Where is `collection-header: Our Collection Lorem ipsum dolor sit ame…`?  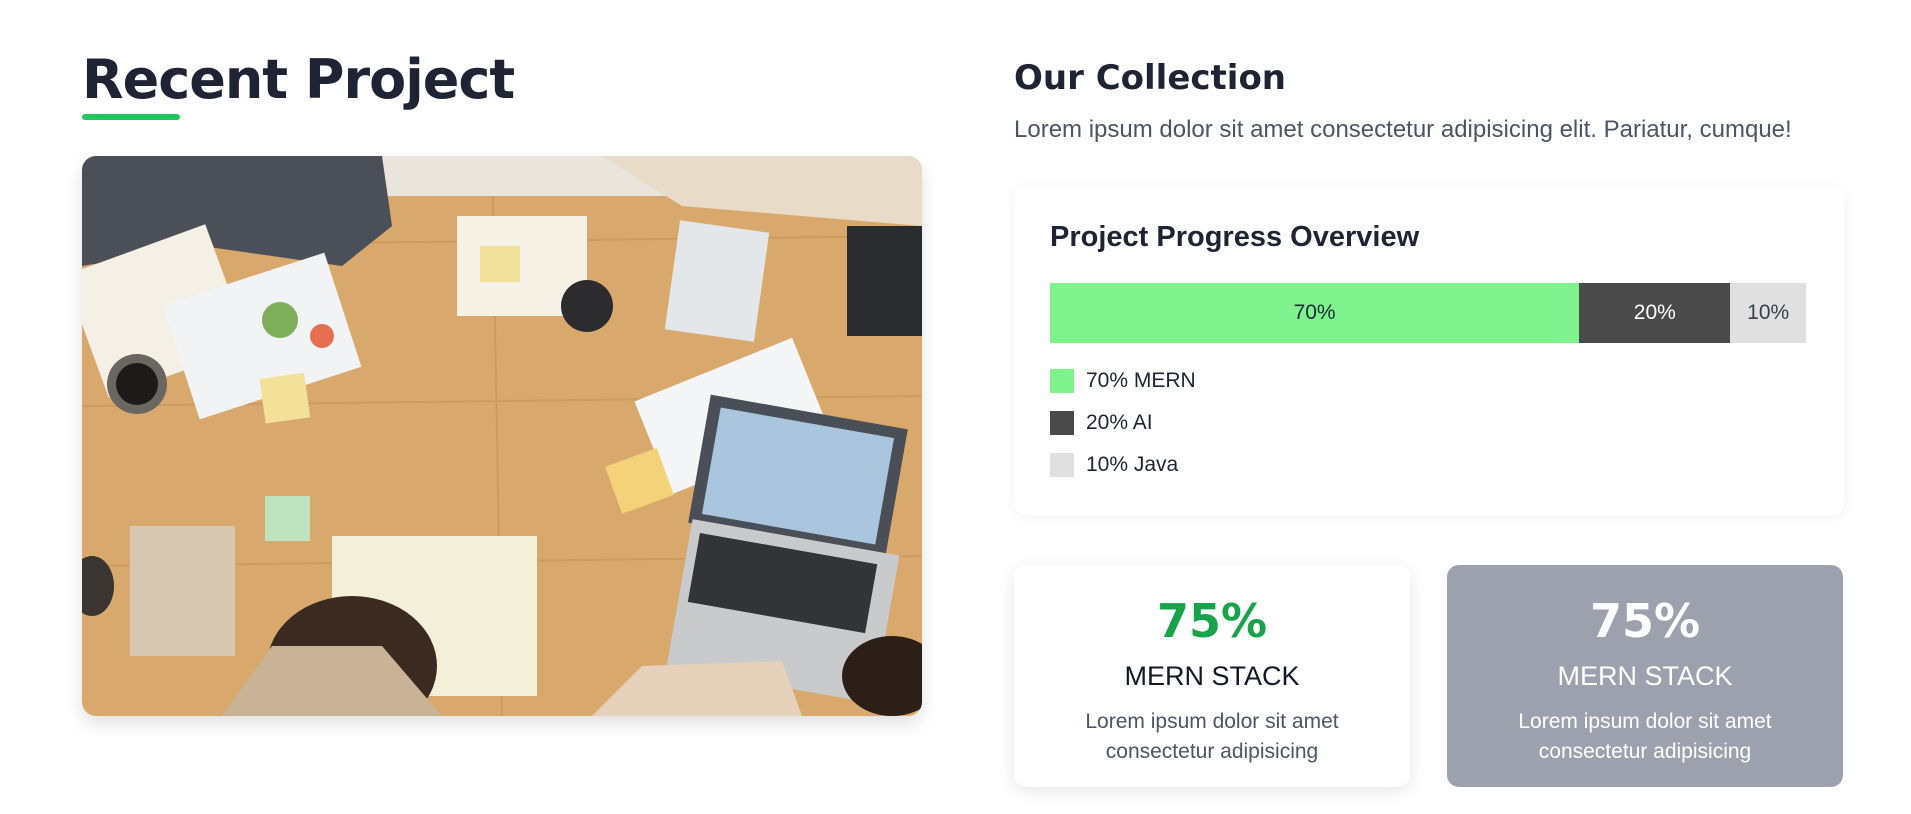
collection-header: Our Collection Lorem ipsum dolor sit ame… is located at coordinates (1429, 101).